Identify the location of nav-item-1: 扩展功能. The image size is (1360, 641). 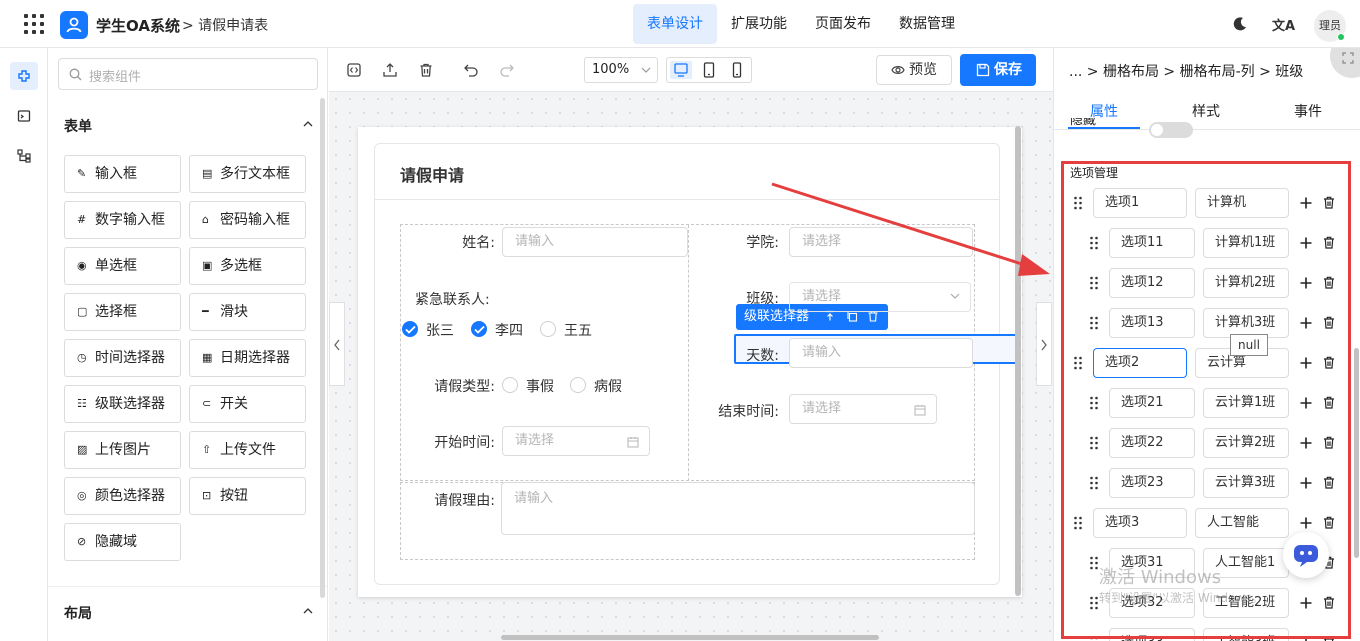
(759, 24).